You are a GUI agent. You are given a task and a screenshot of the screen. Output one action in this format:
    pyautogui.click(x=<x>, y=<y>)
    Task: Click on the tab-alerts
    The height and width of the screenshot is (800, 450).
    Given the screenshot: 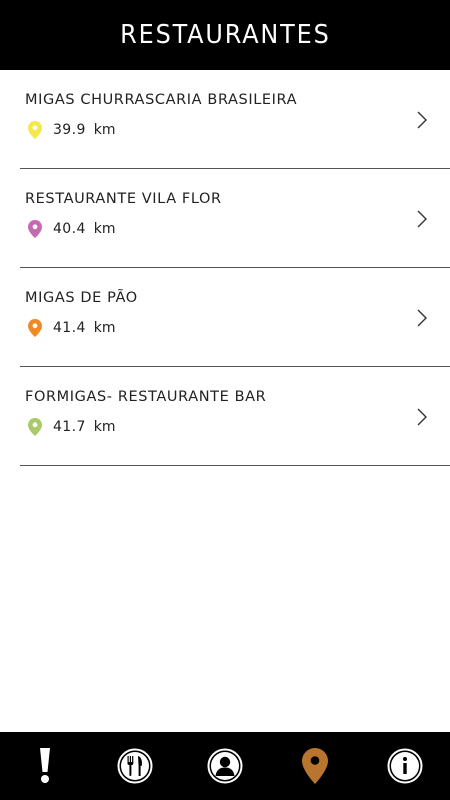 What is the action you would take?
    pyautogui.click(x=45, y=766)
    